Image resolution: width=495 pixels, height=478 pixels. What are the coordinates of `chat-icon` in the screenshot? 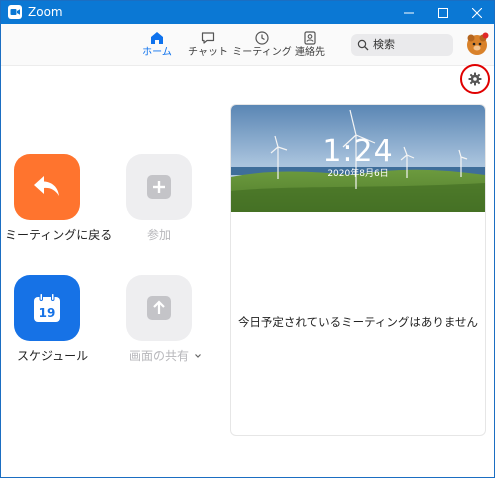 It's located at (208, 38).